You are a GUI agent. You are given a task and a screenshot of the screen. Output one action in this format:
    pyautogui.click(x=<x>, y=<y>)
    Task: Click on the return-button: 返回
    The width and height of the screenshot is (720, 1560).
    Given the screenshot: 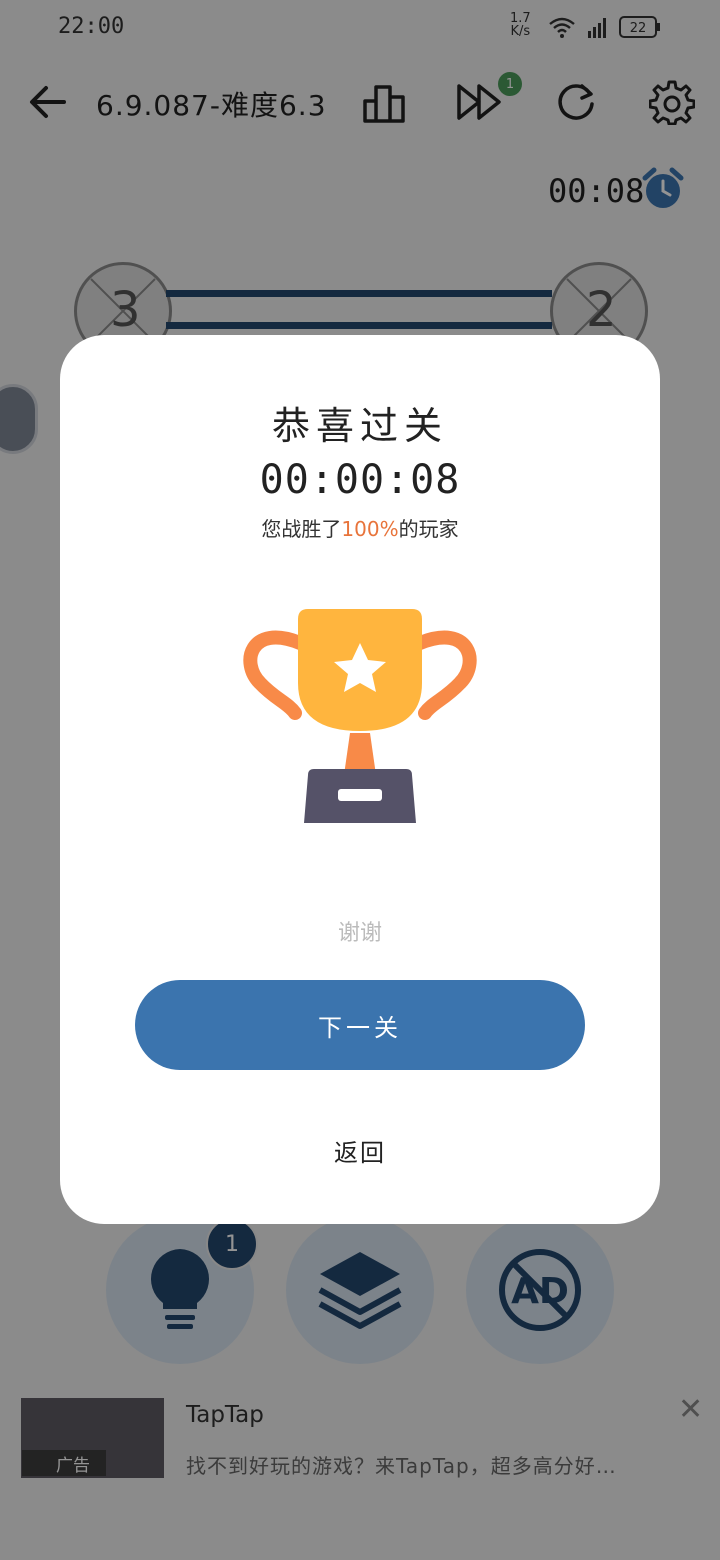 What is the action you would take?
    pyautogui.click(x=360, y=1150)
    